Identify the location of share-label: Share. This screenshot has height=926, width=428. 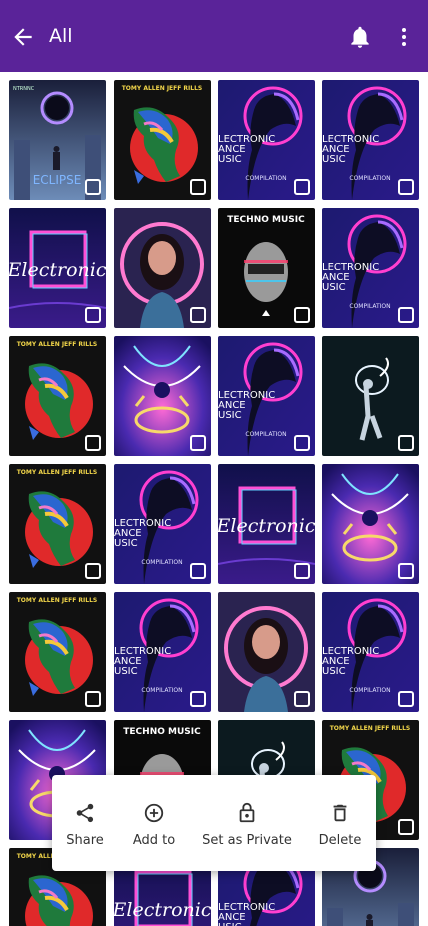
(85, 840).